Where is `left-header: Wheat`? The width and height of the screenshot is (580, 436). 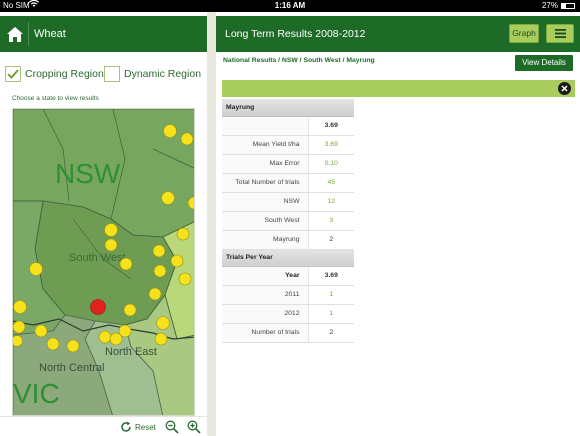
left-header: Wheat is located at coordinates (103, 34).